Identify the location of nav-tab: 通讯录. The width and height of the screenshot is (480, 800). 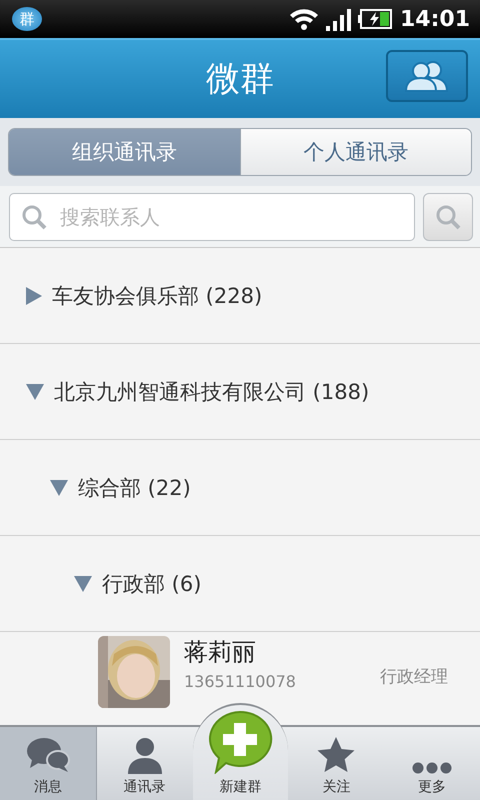
(144, 763).